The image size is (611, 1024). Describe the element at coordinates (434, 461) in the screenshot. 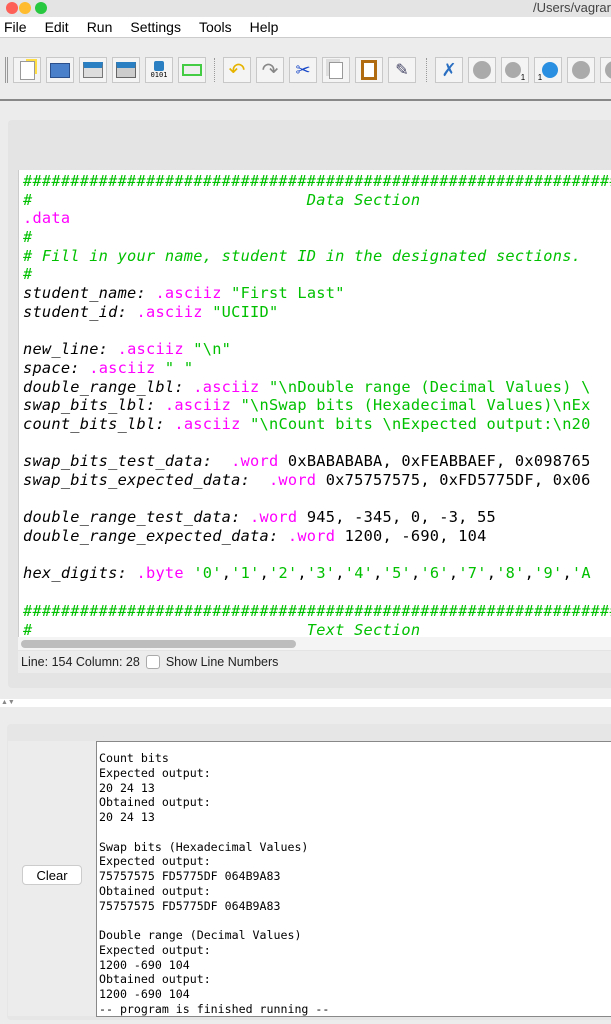

I see `code-value: 0xBABABABA, 0xFEABBAEF, 0x098765` at that location.